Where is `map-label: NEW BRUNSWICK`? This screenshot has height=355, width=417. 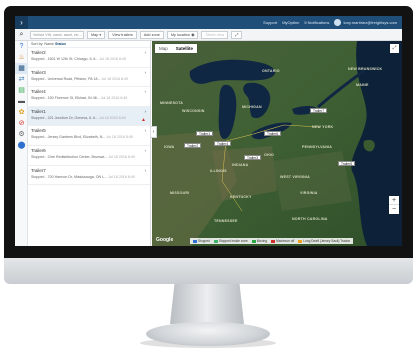
map-label: NEW BRUNSWICK is located at coordinates (365, 69).